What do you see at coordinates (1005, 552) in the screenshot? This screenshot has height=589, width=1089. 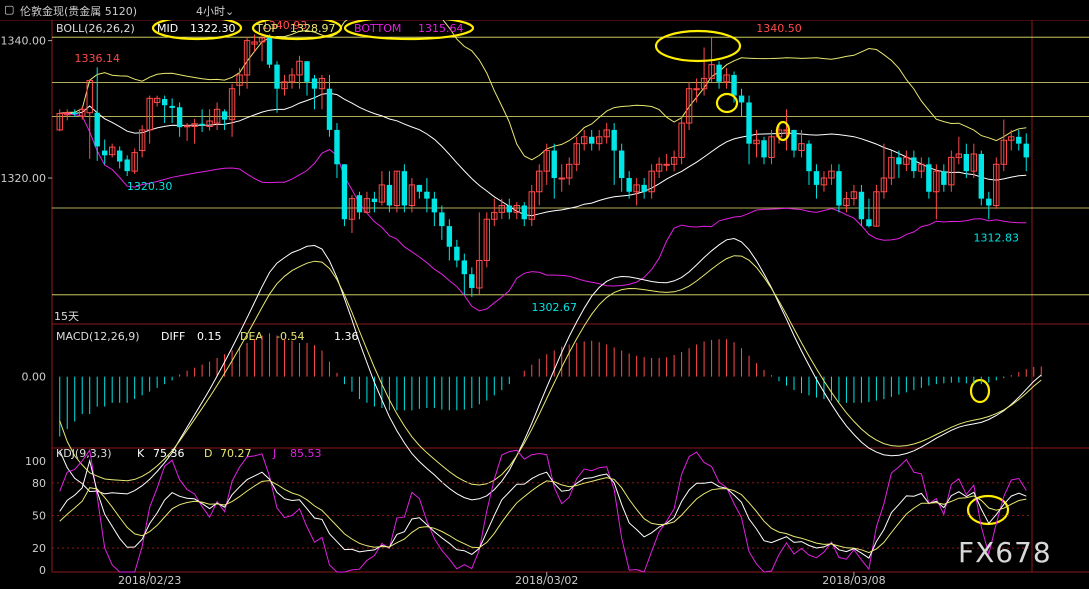 I see `watermark: FX678` at bounding box center [1005, 552].